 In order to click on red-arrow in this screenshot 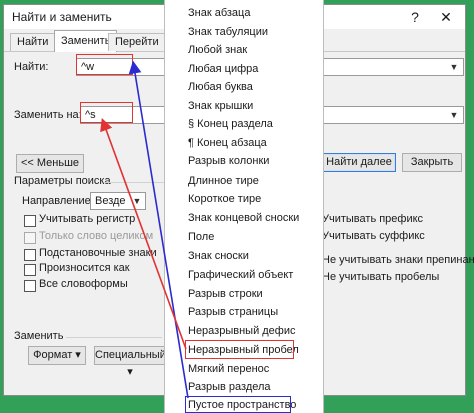, I will do `click(143, 233)`.